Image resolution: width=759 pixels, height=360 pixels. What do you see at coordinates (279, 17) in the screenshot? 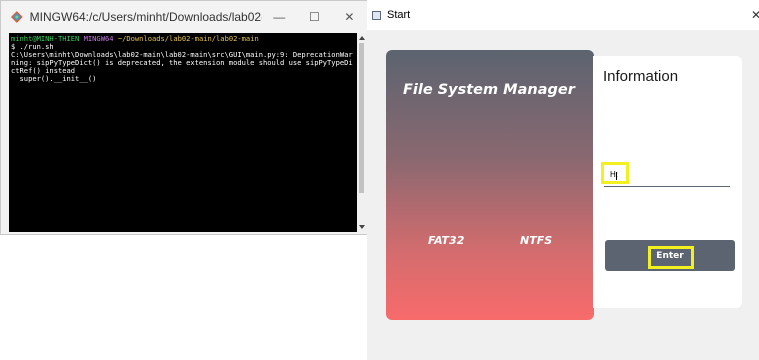
I see `minimize-button: —` at bounding box center [279, 17].